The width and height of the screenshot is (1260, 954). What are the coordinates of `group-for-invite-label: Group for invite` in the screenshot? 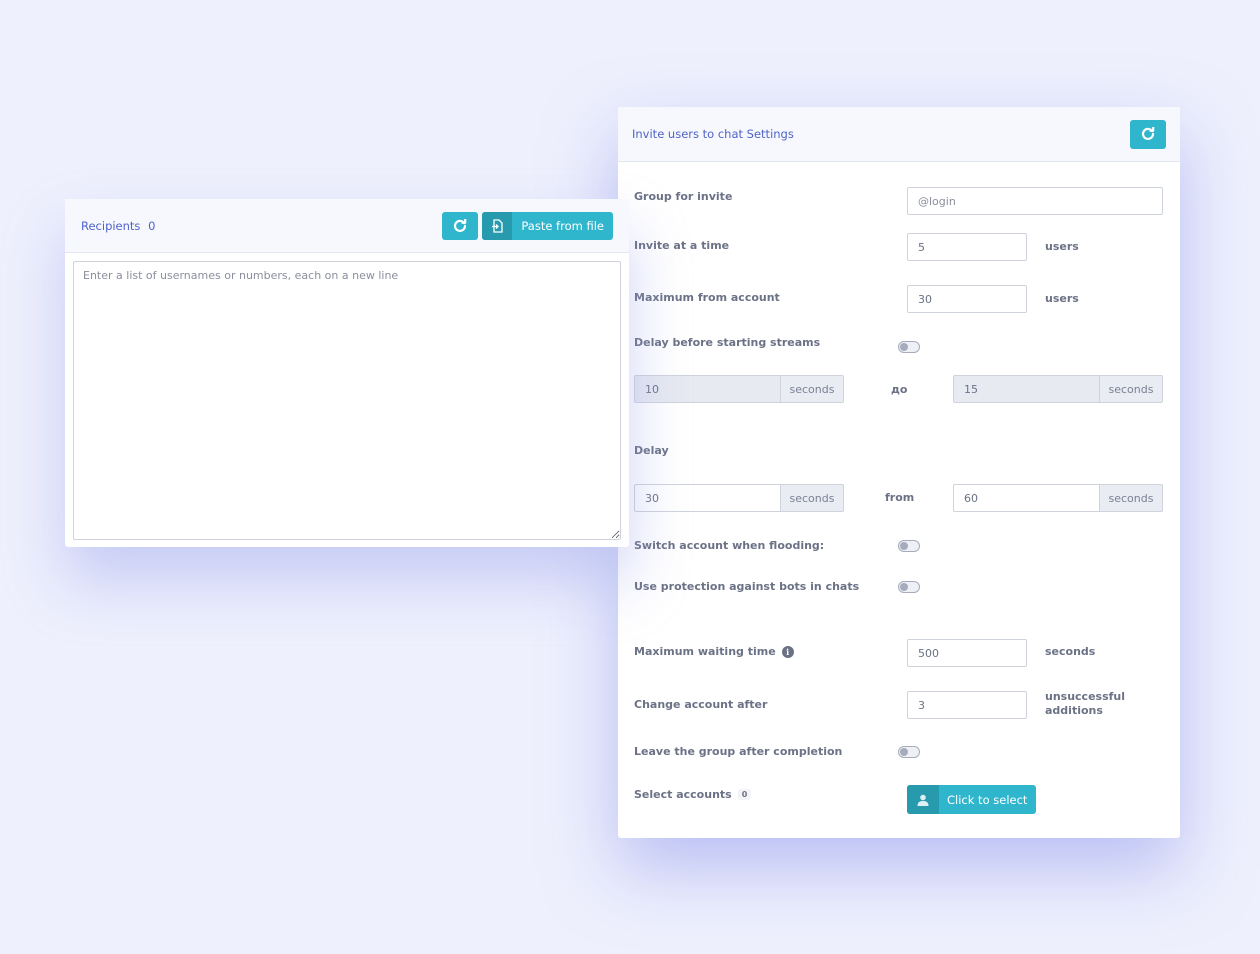 It's located at (683, 196).